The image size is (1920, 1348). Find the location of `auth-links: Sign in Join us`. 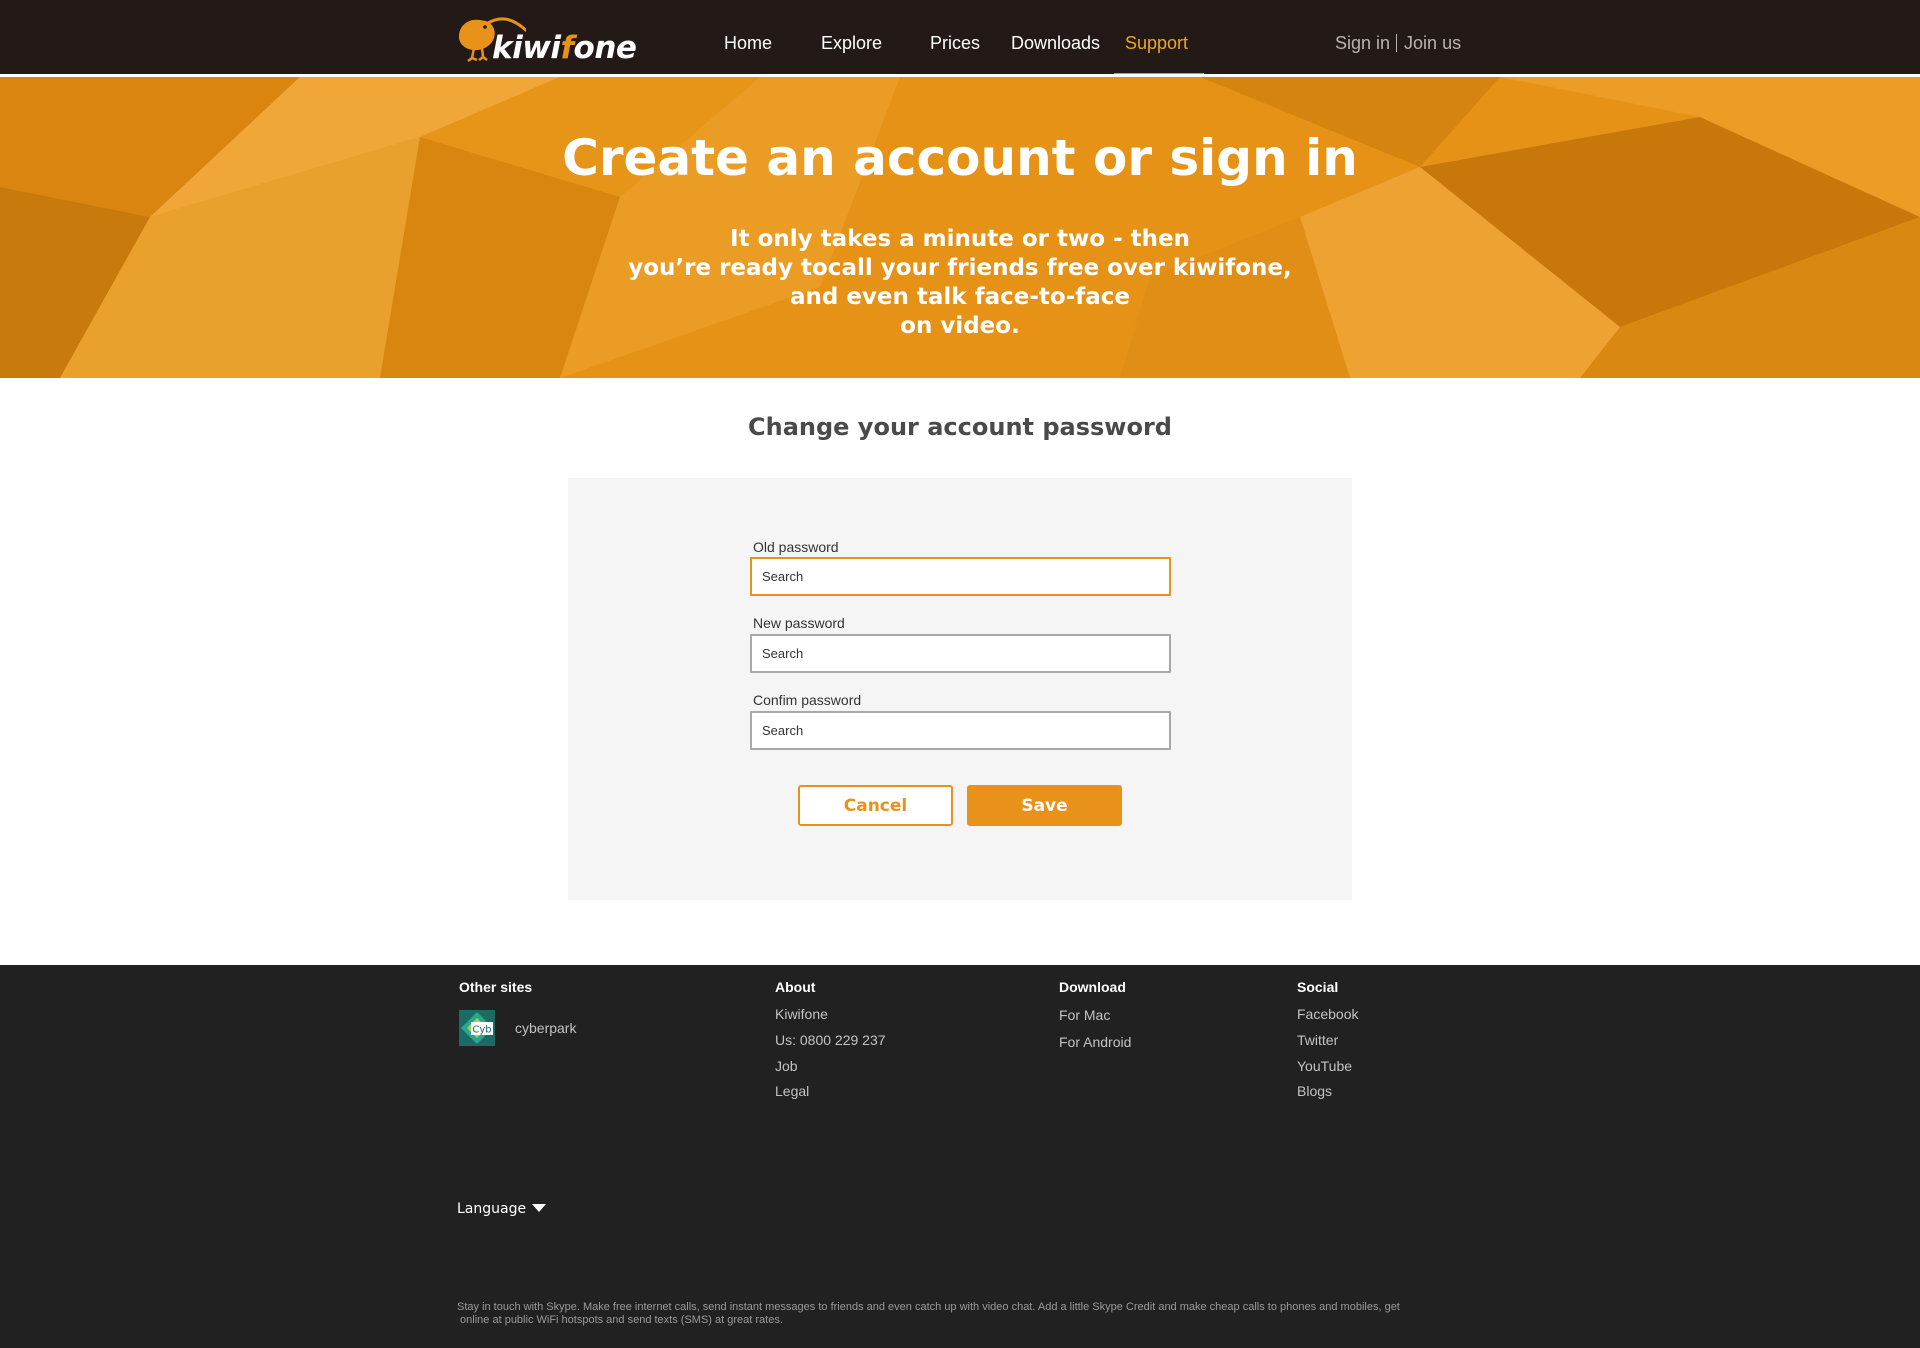

auth-links: Sign in Join us is located at coordinates (1398, 43).